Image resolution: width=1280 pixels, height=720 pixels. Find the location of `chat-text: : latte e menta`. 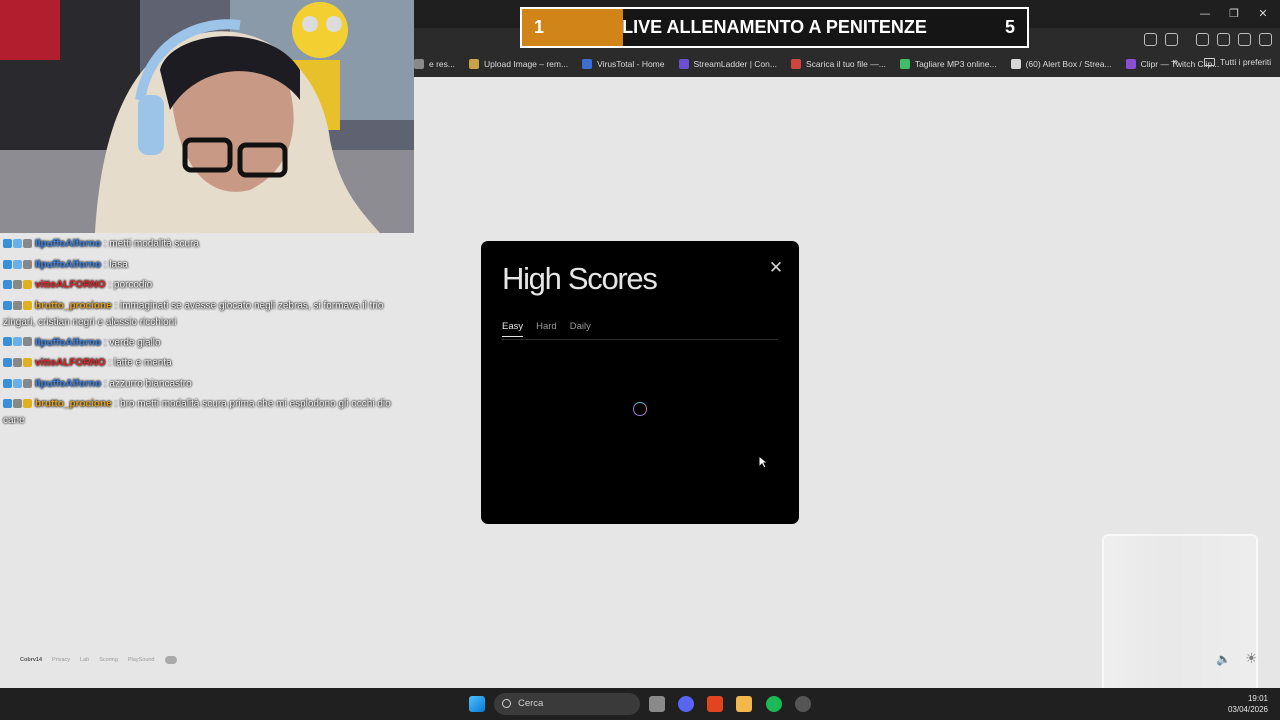

chat-text: : latte e menta is located at coordinates (140, 363).